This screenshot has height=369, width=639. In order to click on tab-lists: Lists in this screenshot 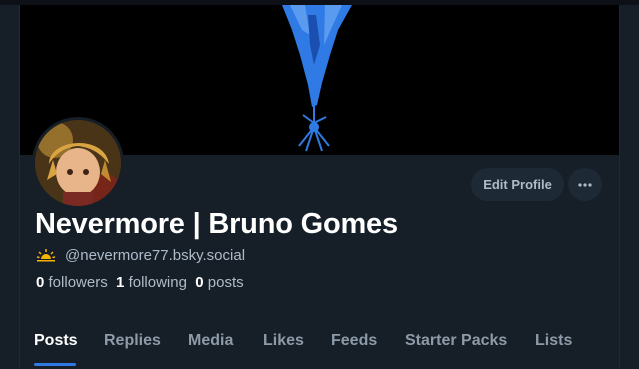, I will do `click(553, 341)`.